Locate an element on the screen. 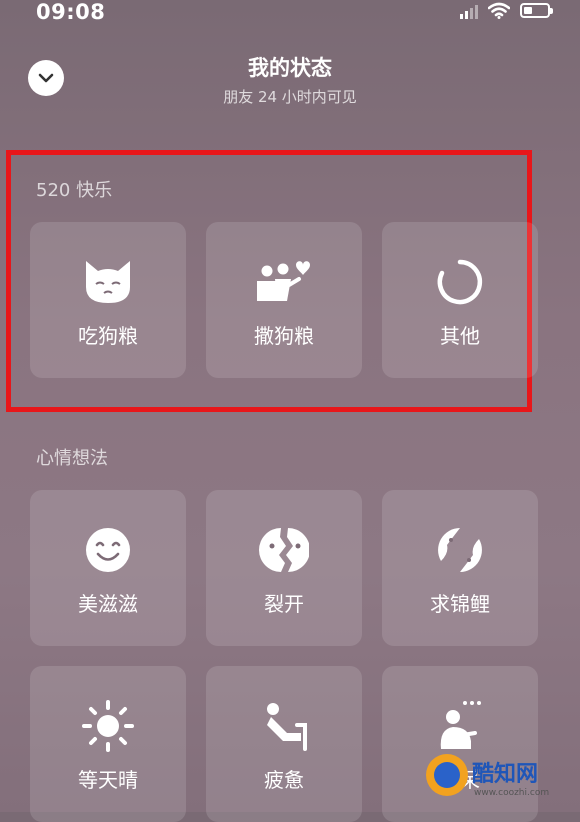  status-card-share-dog-food: 撒狗粮 is located at coordinates (284, 300).